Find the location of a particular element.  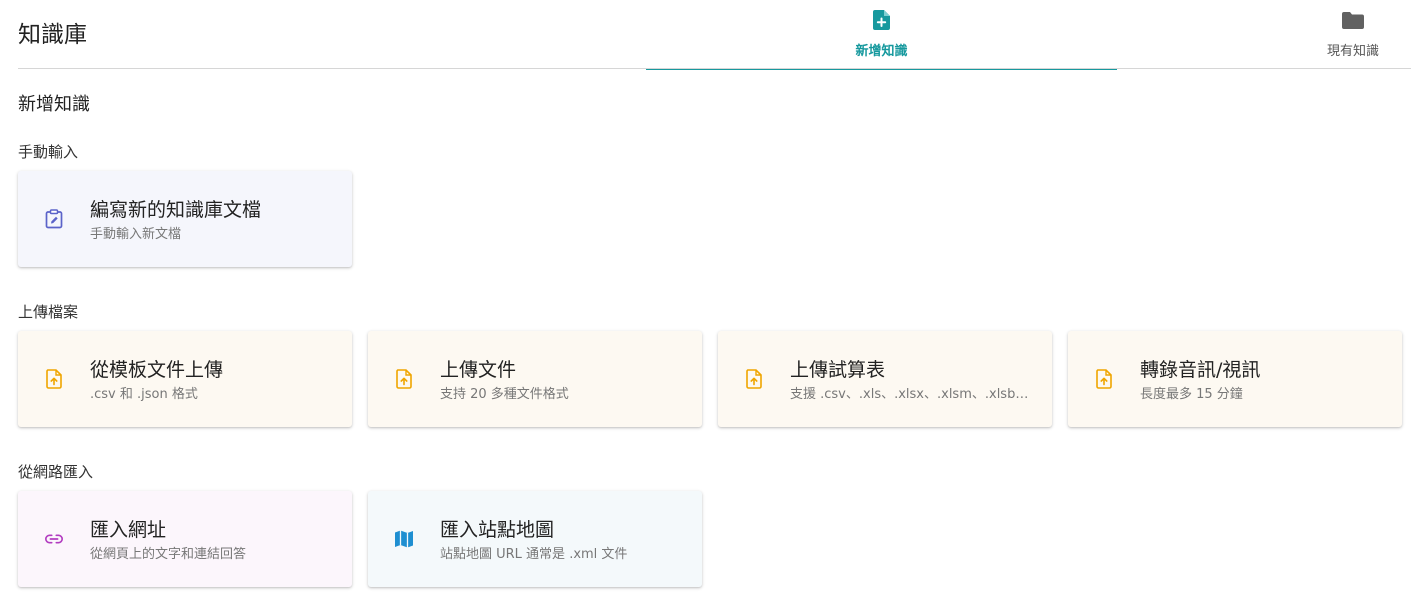

tab-label: 現有知識 is located at coordinates (1352, 51).